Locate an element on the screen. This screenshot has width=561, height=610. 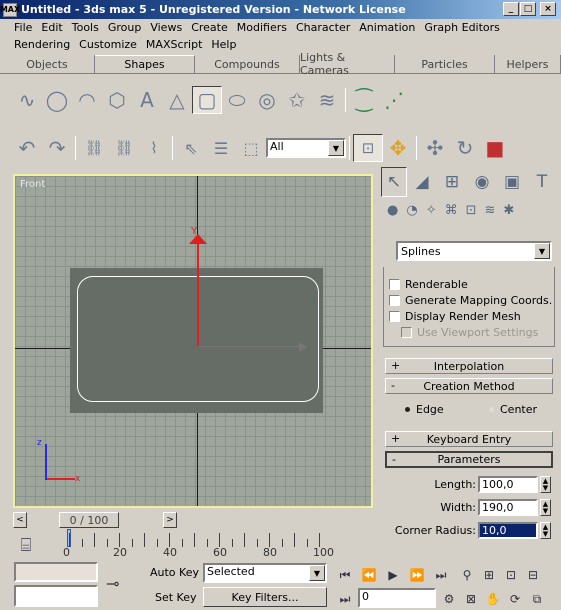
hierarchy-tab-icon: ⊞ is located at coordinates (452, 182).